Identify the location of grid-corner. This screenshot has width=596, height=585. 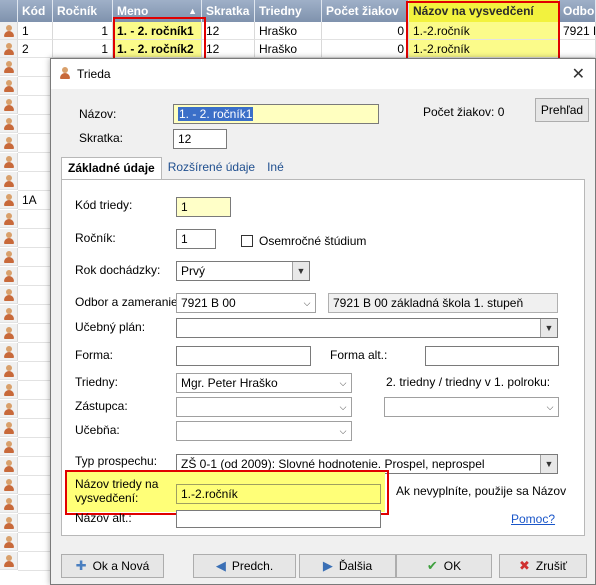
(9, 11).